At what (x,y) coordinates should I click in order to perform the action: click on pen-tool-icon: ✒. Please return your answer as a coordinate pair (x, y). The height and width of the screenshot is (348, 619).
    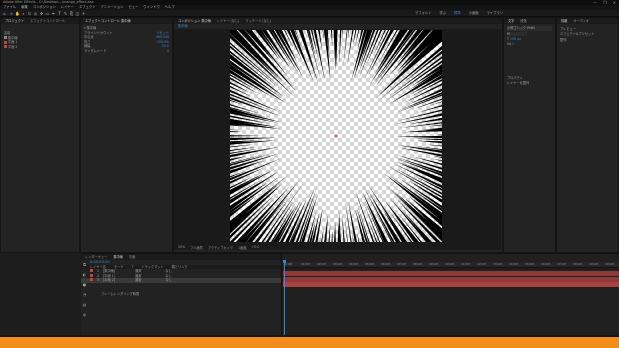
    Looking at the image, I should click on (53, 13).